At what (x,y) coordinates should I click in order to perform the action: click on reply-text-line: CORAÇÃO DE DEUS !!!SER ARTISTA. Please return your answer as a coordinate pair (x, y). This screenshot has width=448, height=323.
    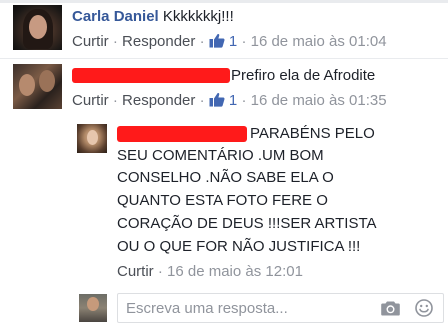
    Looking at the image, I should click on (247, 223).